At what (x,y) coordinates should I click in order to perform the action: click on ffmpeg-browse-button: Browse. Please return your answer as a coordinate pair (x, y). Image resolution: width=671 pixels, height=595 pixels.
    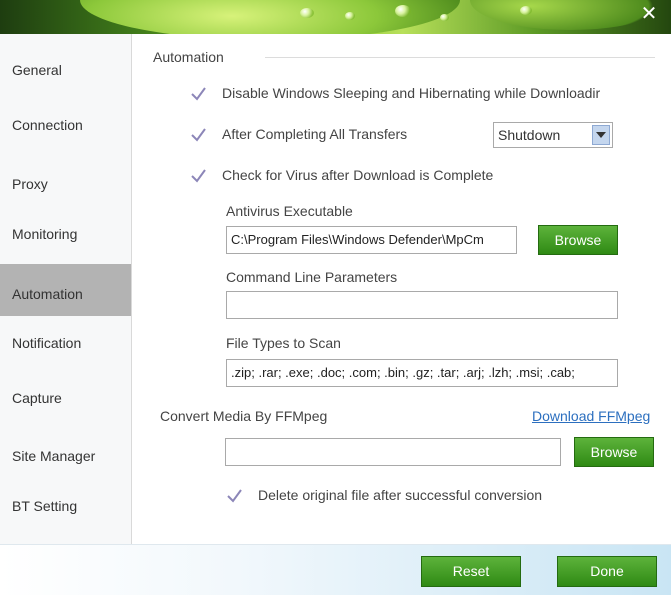
    Looking at the image, I should click on (614, 452).